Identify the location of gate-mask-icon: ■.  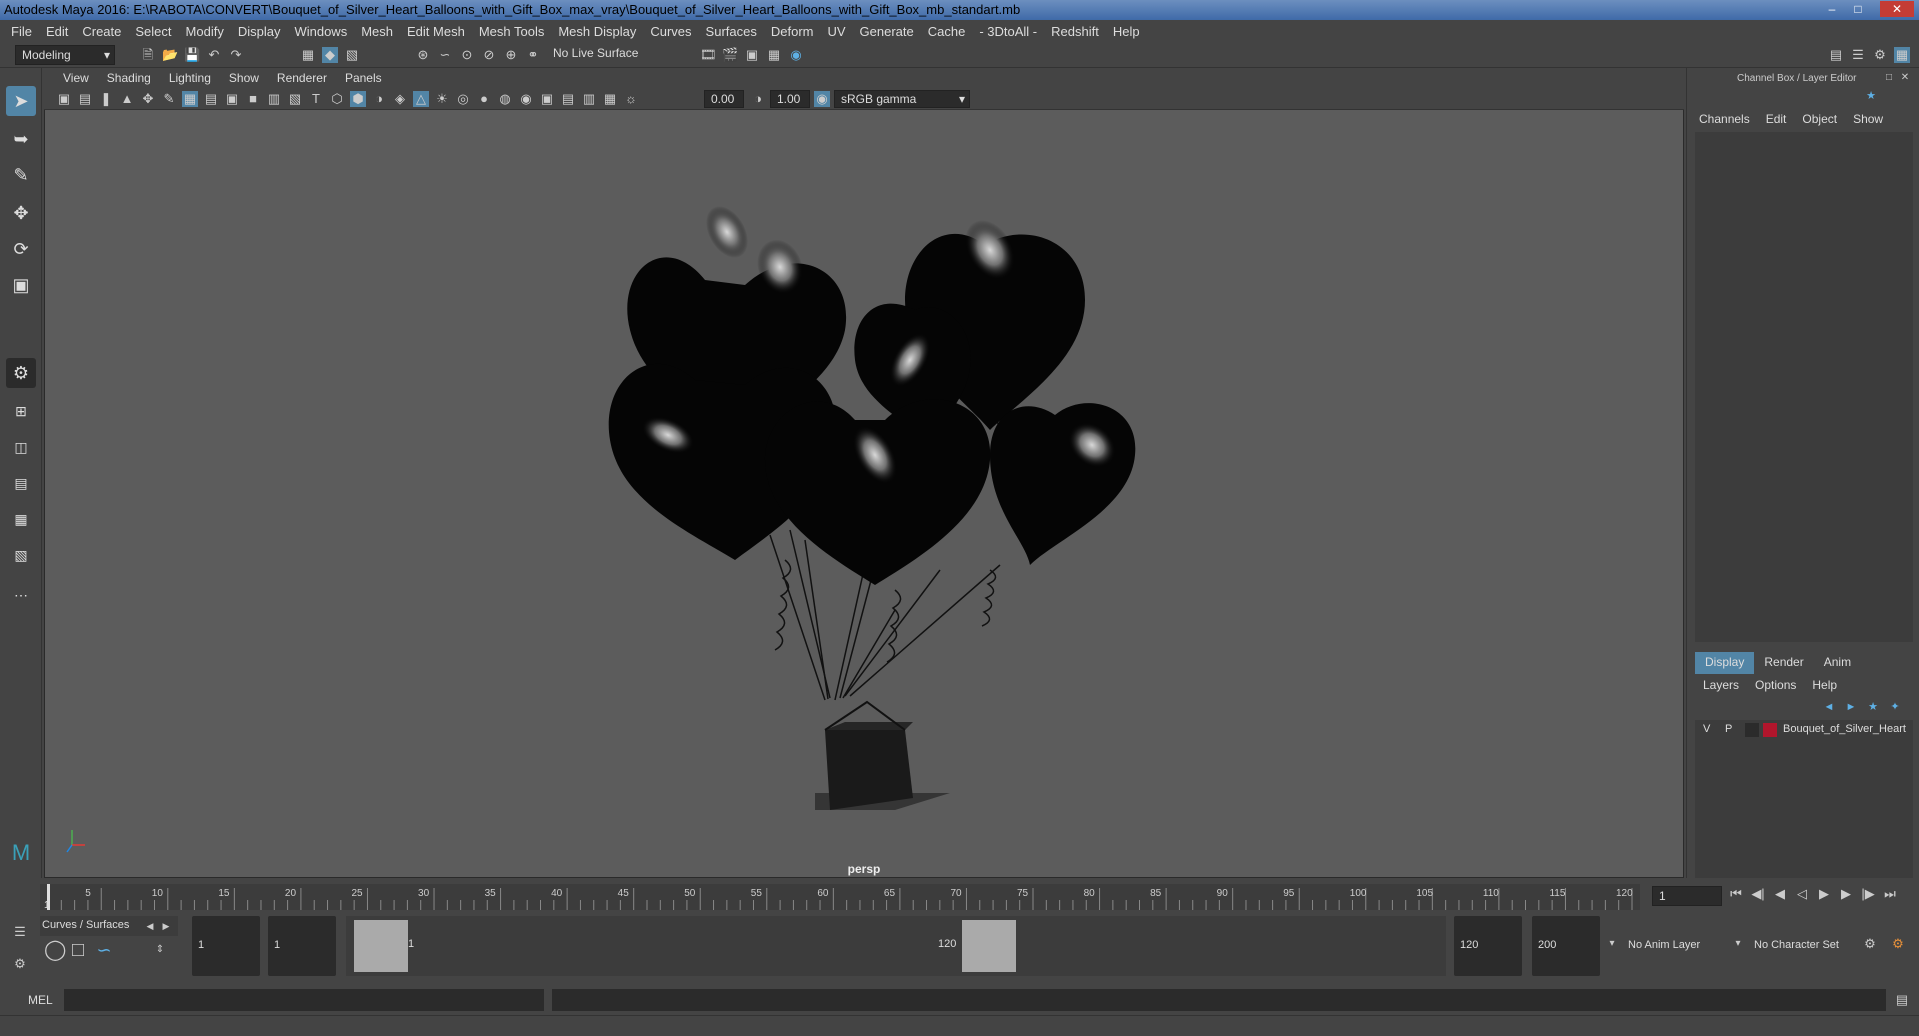
(253, 99).